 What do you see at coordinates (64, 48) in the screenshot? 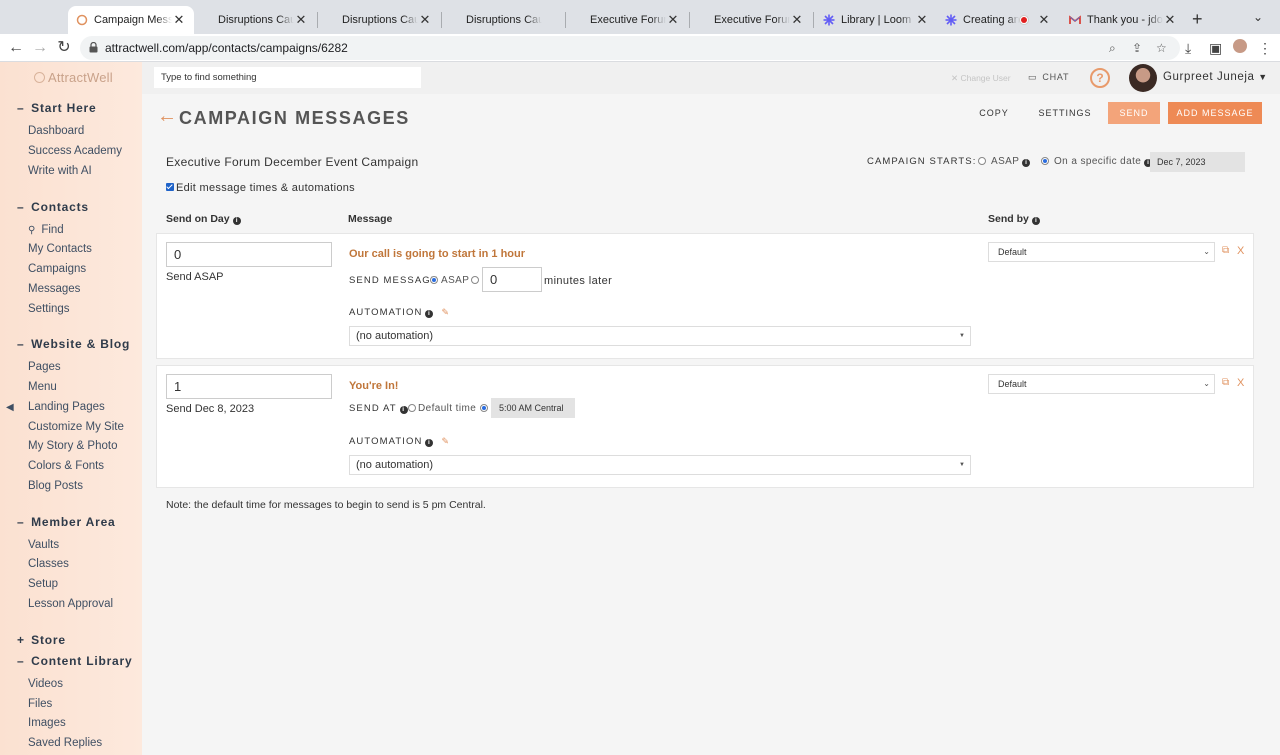
I see `reload-icon: ↻` at bounding box center [64, 48].